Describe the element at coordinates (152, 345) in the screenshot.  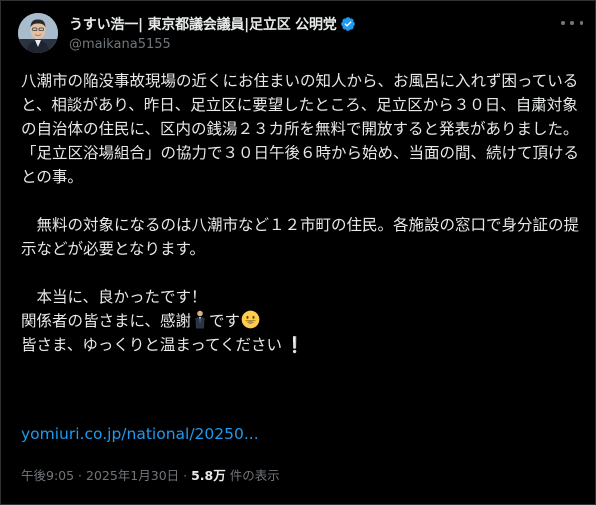
I see `tweet-line-text: 皆さま、ゆっくりと温まってください` at that location.